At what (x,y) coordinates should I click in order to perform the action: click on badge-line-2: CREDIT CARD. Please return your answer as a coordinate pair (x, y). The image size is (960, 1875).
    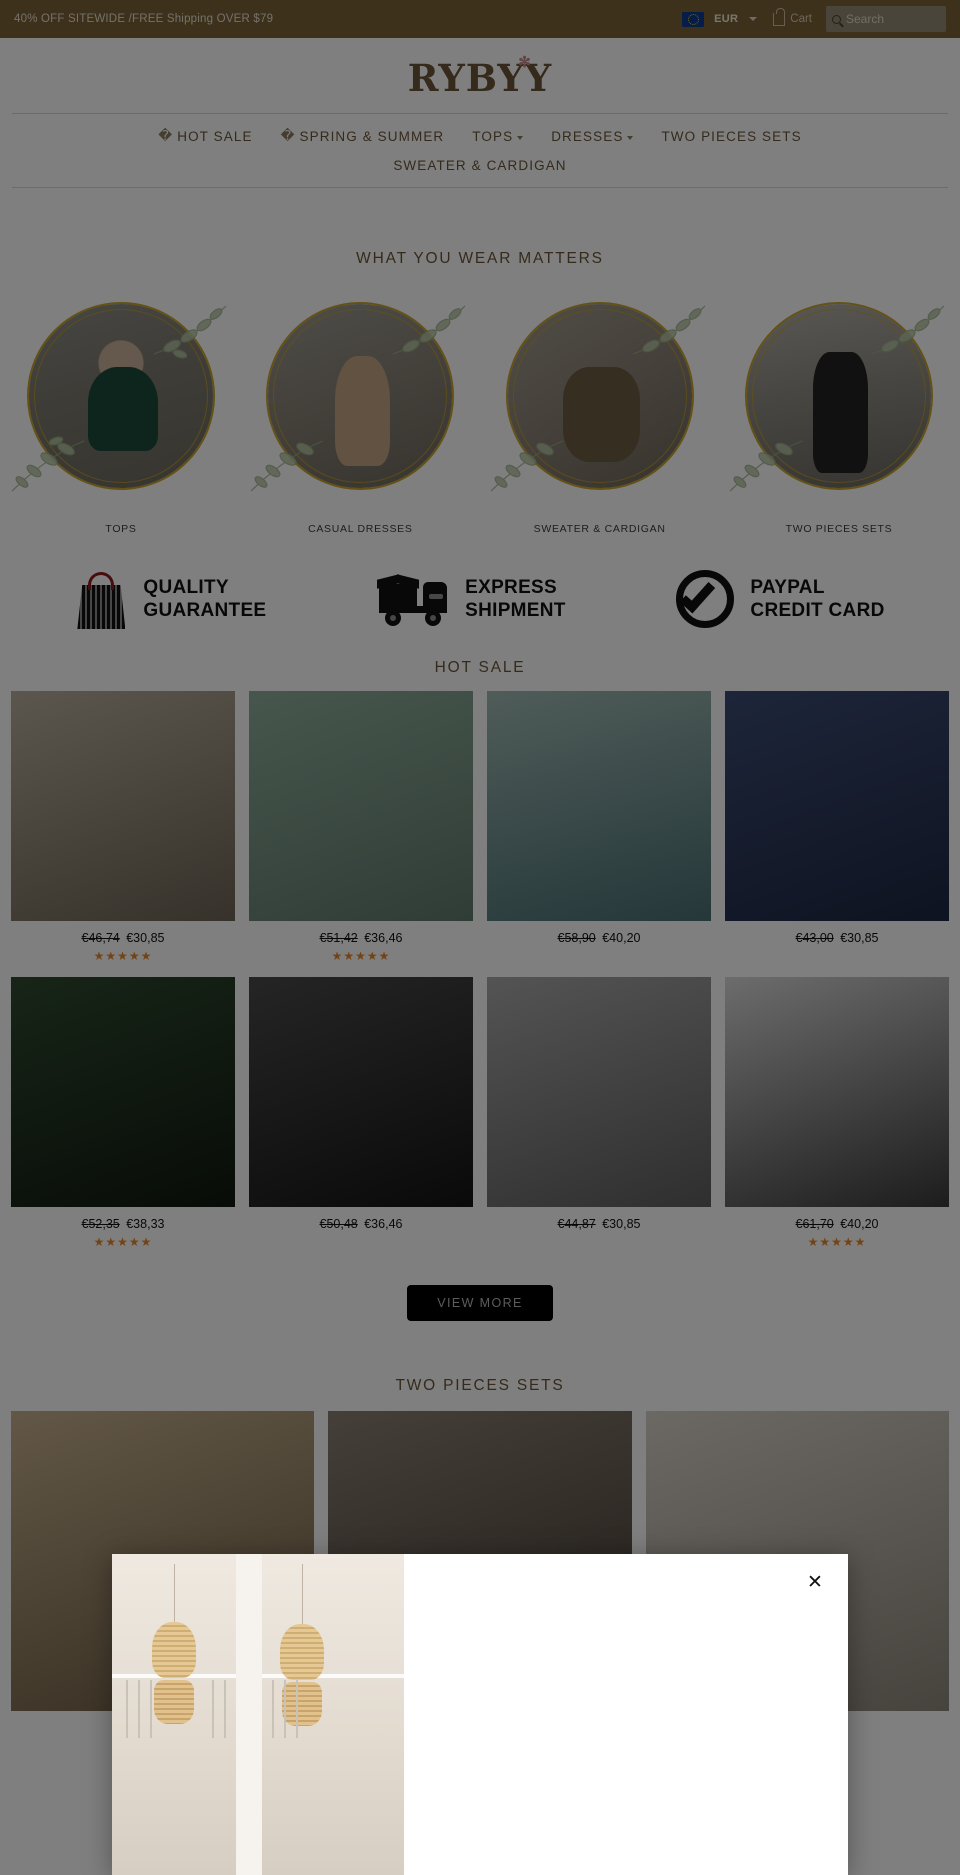
    Looking at the image, I should click on (817, 610).